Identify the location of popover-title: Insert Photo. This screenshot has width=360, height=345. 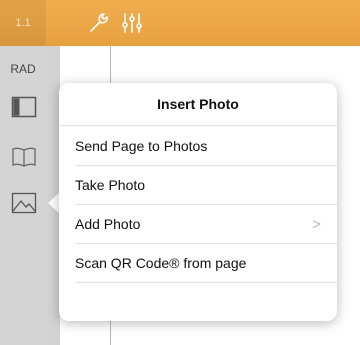
(198, 104).